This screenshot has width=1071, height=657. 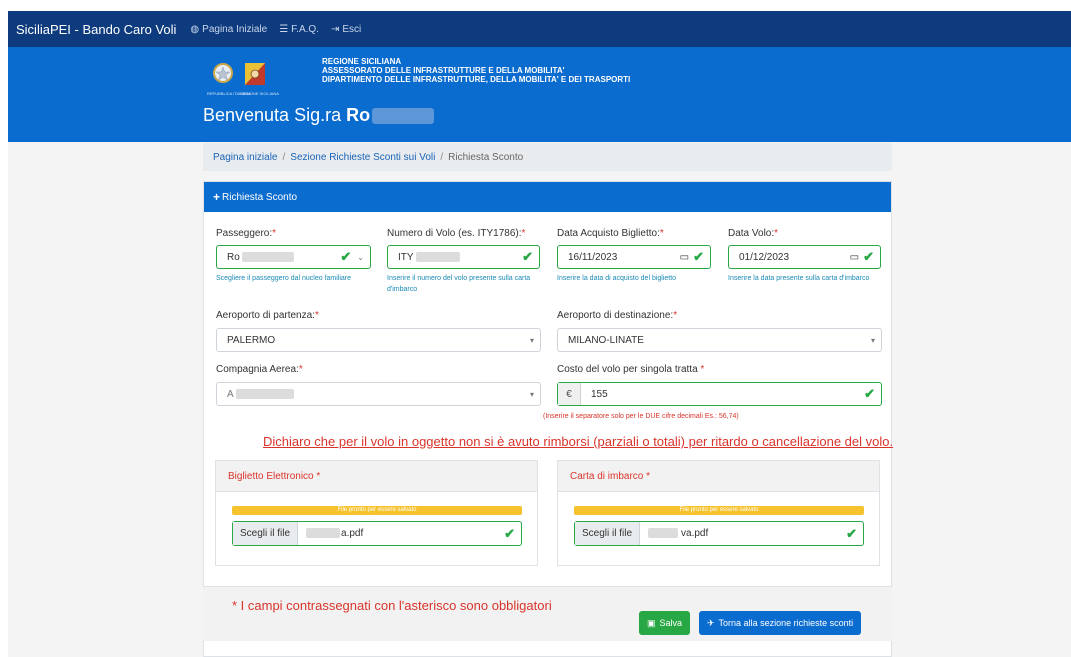 What do you see at coordinates (251, 340) in the screenshot?
I see `departure-value: PALERMO` at bounding box center [251, 340].